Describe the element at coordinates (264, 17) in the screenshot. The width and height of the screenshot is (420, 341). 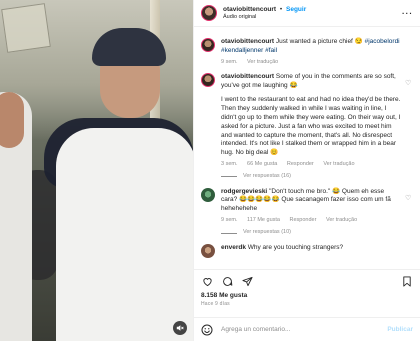
I see `audio-label: Áudio original` at that location.